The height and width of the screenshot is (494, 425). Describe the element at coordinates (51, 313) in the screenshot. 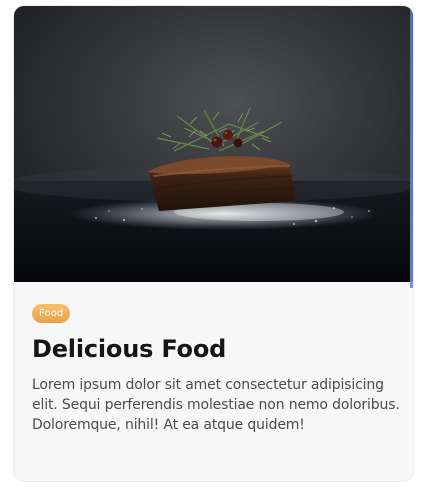

I see `category-badge: Food` at that location.